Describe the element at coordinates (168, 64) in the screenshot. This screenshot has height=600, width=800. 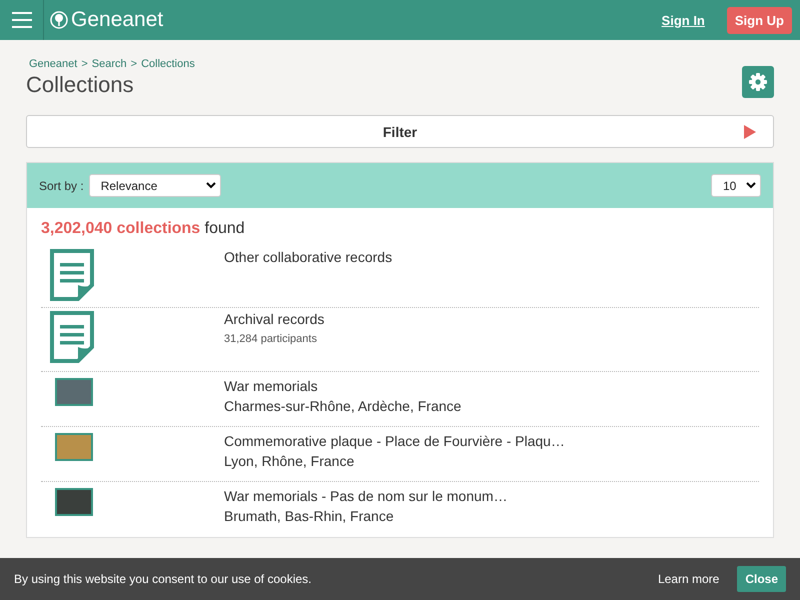
I see `breadcrumb-link: Collections` at that location.